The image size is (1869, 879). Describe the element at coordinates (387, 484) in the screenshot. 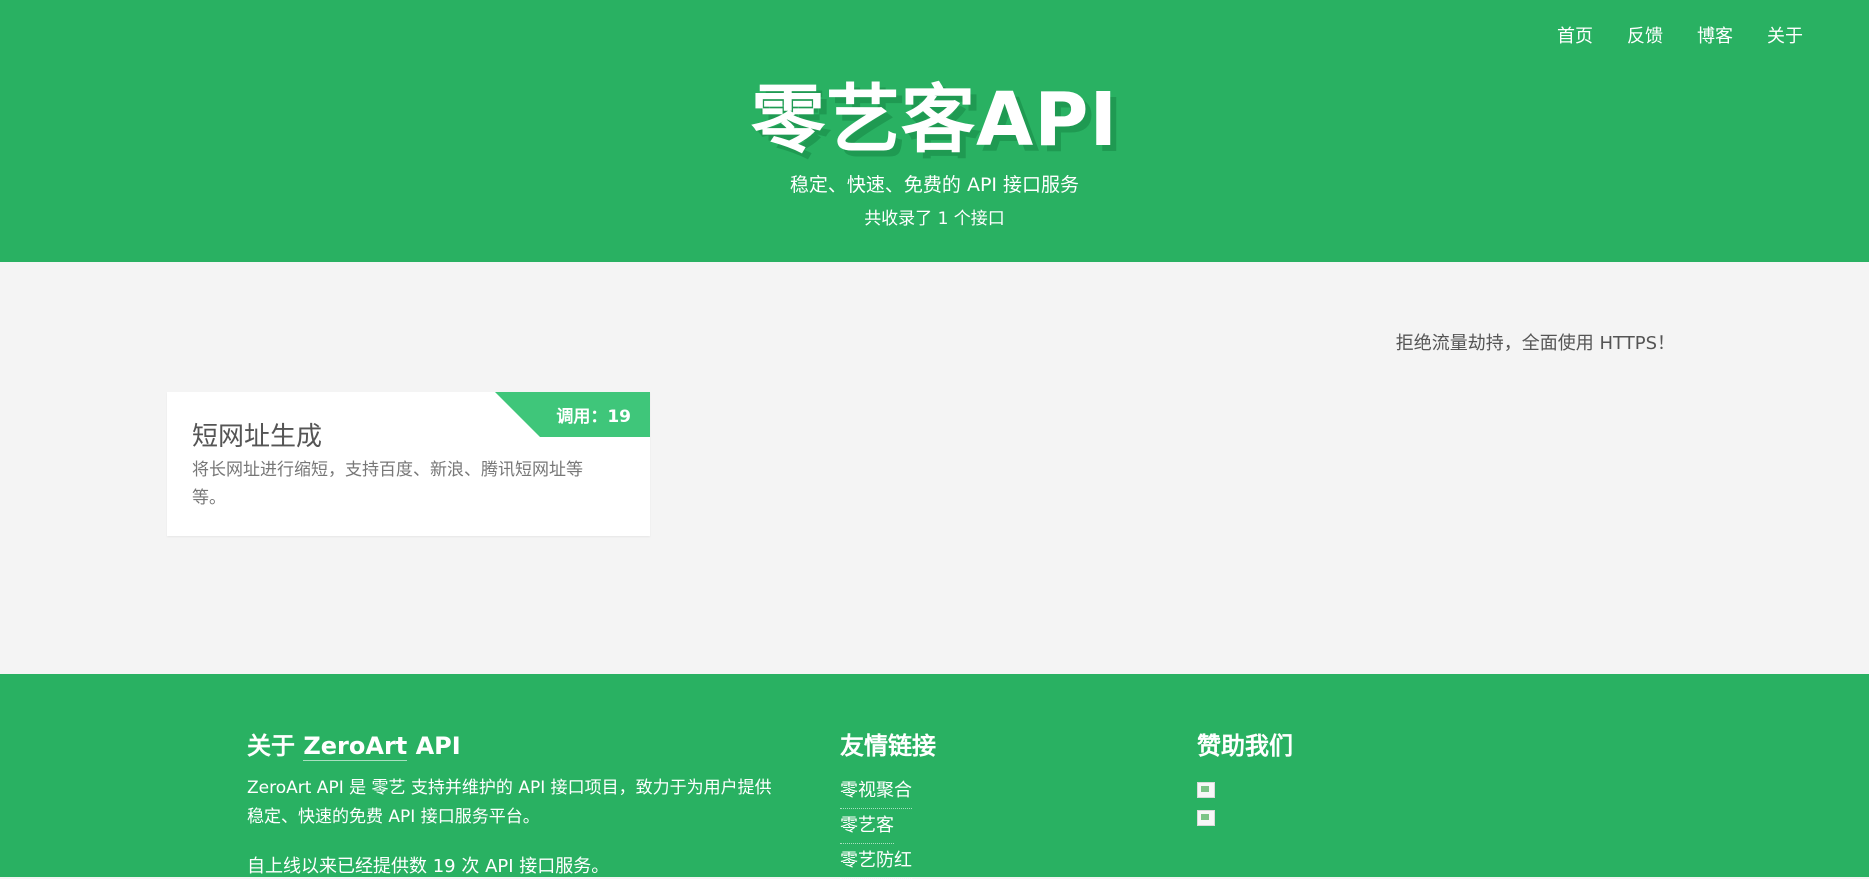

I see `api-card-description: 将长网址进行缩短，支持百度、新浪、腾讯短网址等等。` at that location.